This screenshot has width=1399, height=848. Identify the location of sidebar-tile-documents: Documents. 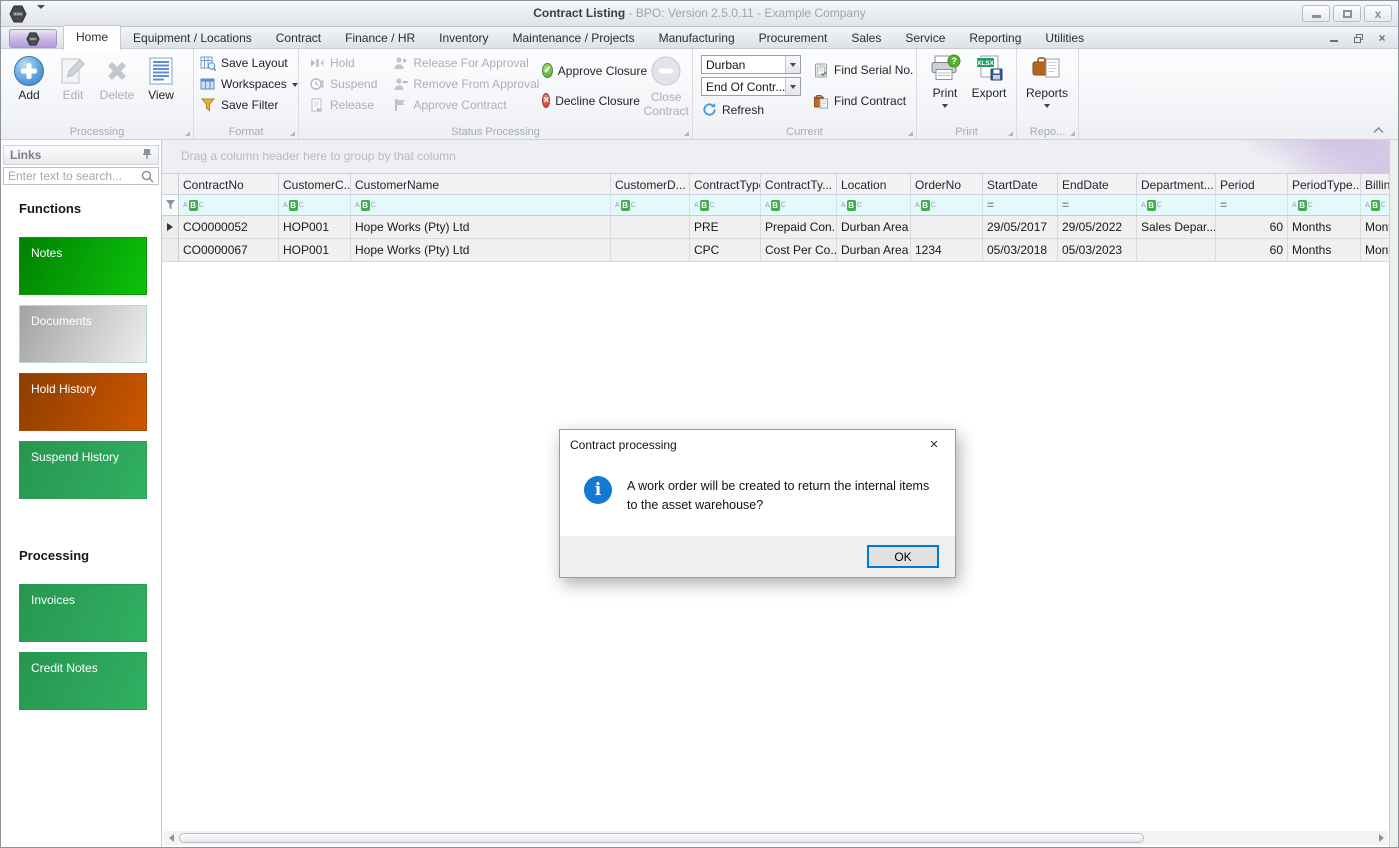
(83, 334).